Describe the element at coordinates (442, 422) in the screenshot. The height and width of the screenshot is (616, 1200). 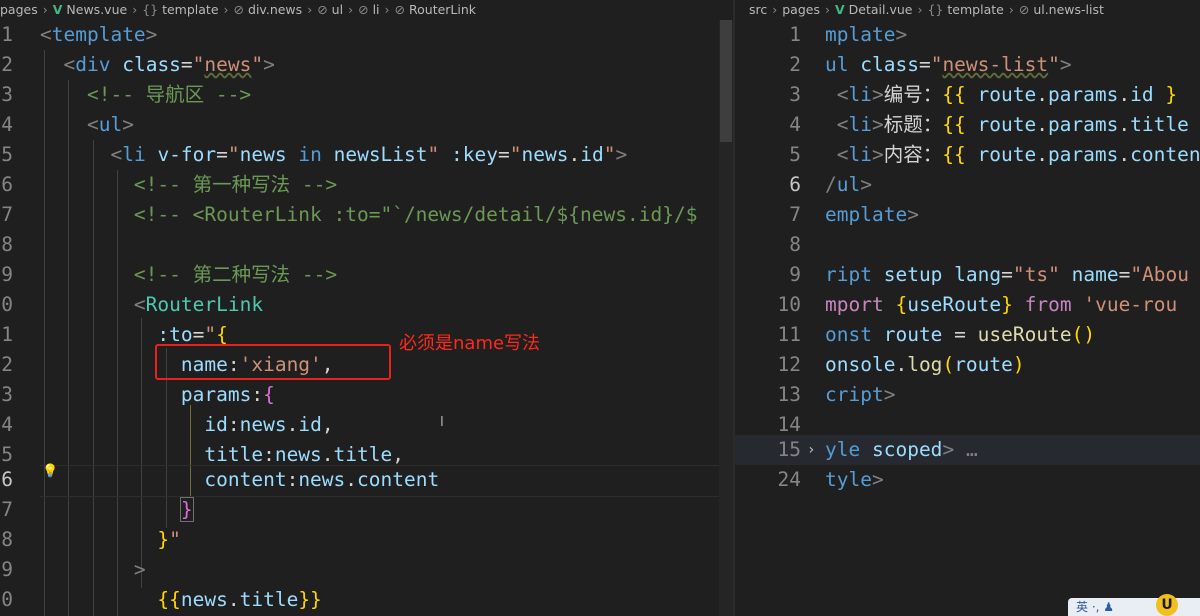
I see `text-cursor-icon: I` at that location.